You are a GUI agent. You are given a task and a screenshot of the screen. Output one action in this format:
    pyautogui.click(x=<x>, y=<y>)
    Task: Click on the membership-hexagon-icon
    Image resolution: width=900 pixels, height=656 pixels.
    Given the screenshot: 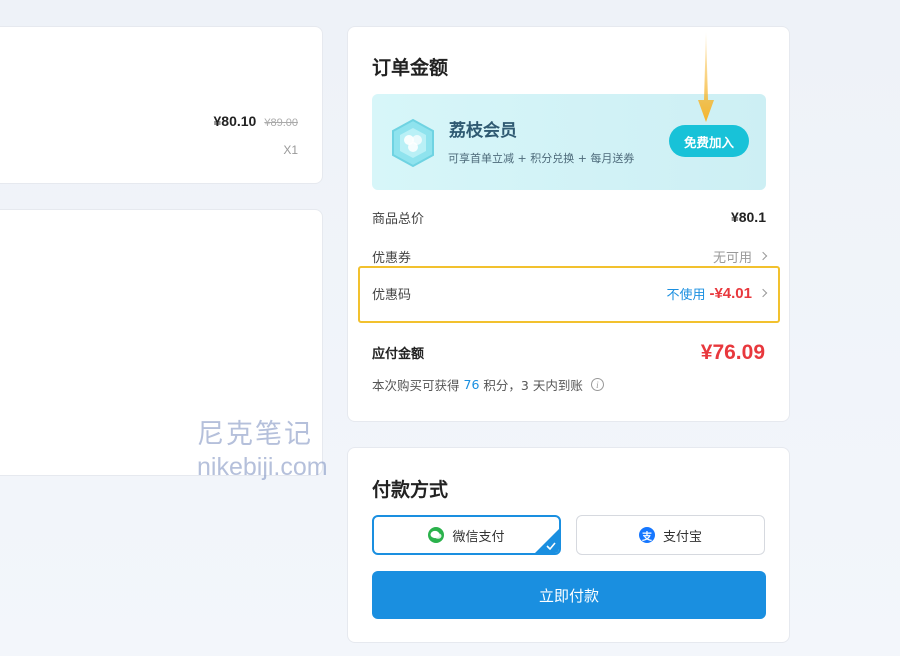 What is the action you would take?
    pyautogui.click(x=413, y=143)
    